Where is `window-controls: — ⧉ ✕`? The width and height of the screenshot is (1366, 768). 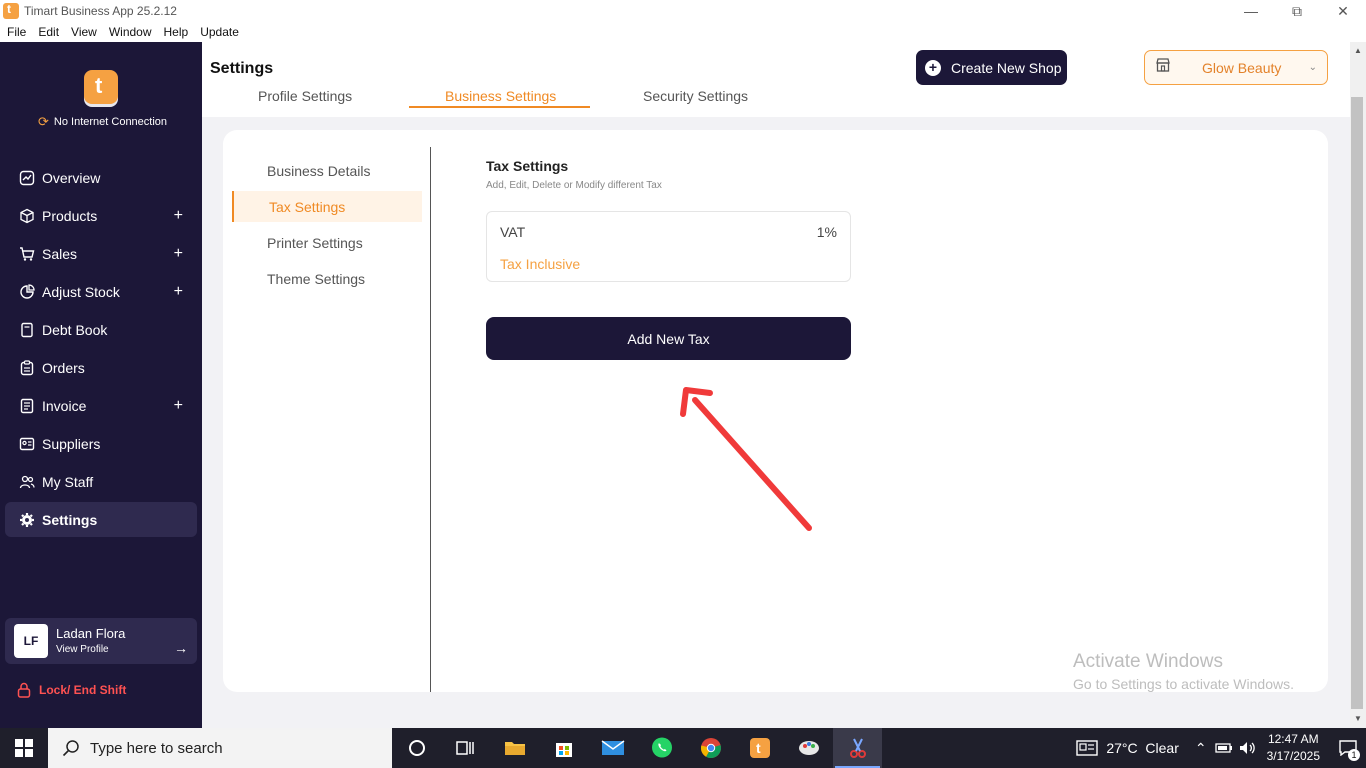 window-controls: — ⧉ ✕ is located at coordinates (1297, 11).